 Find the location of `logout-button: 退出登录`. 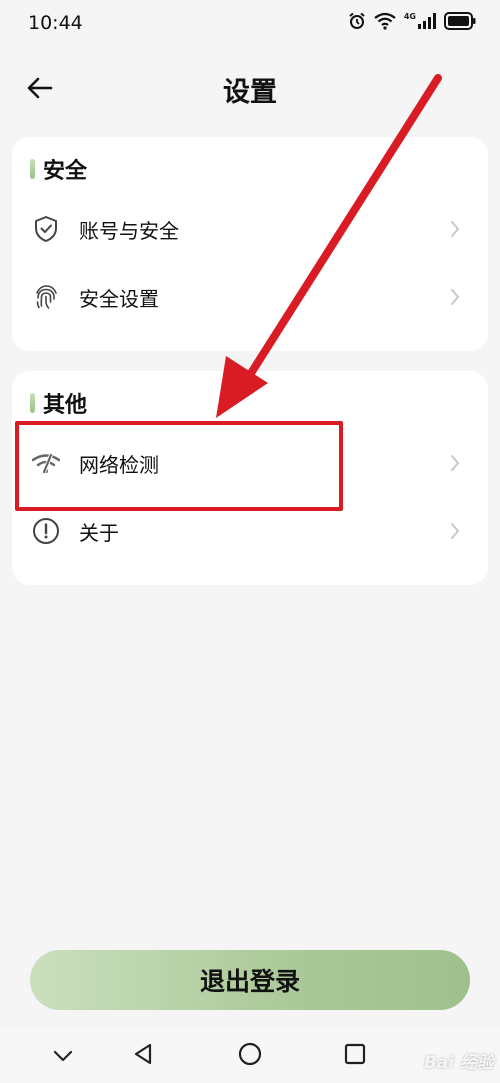

logout-button: 退出登录 is located at coordinates (250, 980).